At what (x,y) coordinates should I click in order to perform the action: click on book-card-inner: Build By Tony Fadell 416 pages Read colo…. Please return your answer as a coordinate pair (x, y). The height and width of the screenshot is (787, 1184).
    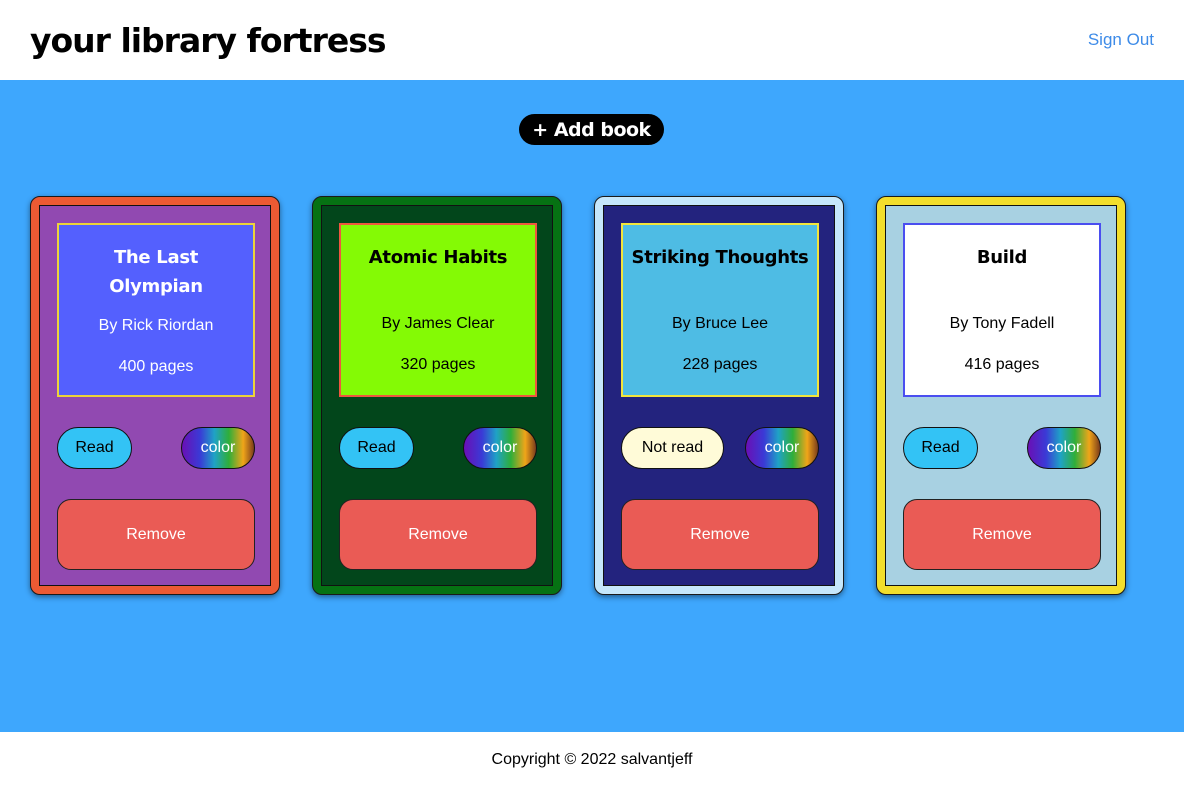
    Looking at the image, I should click on (1001, 395).